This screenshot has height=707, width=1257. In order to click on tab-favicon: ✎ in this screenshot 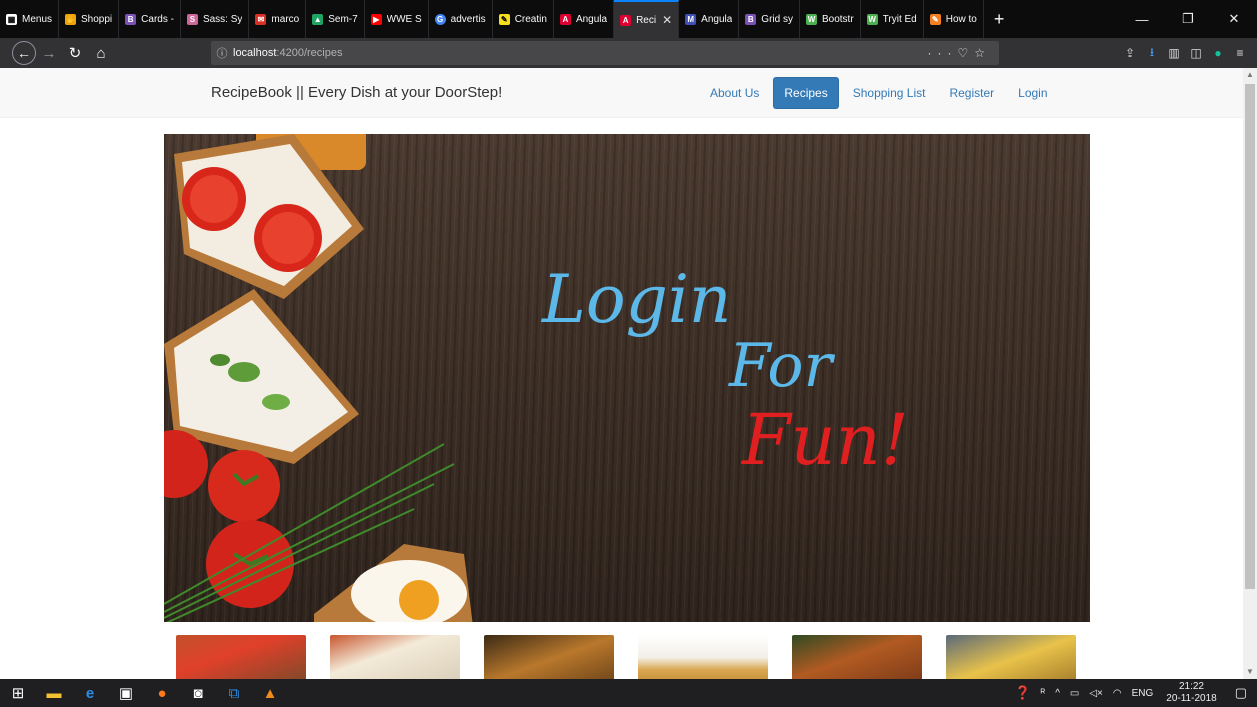, I will do `click(935, 19)`.